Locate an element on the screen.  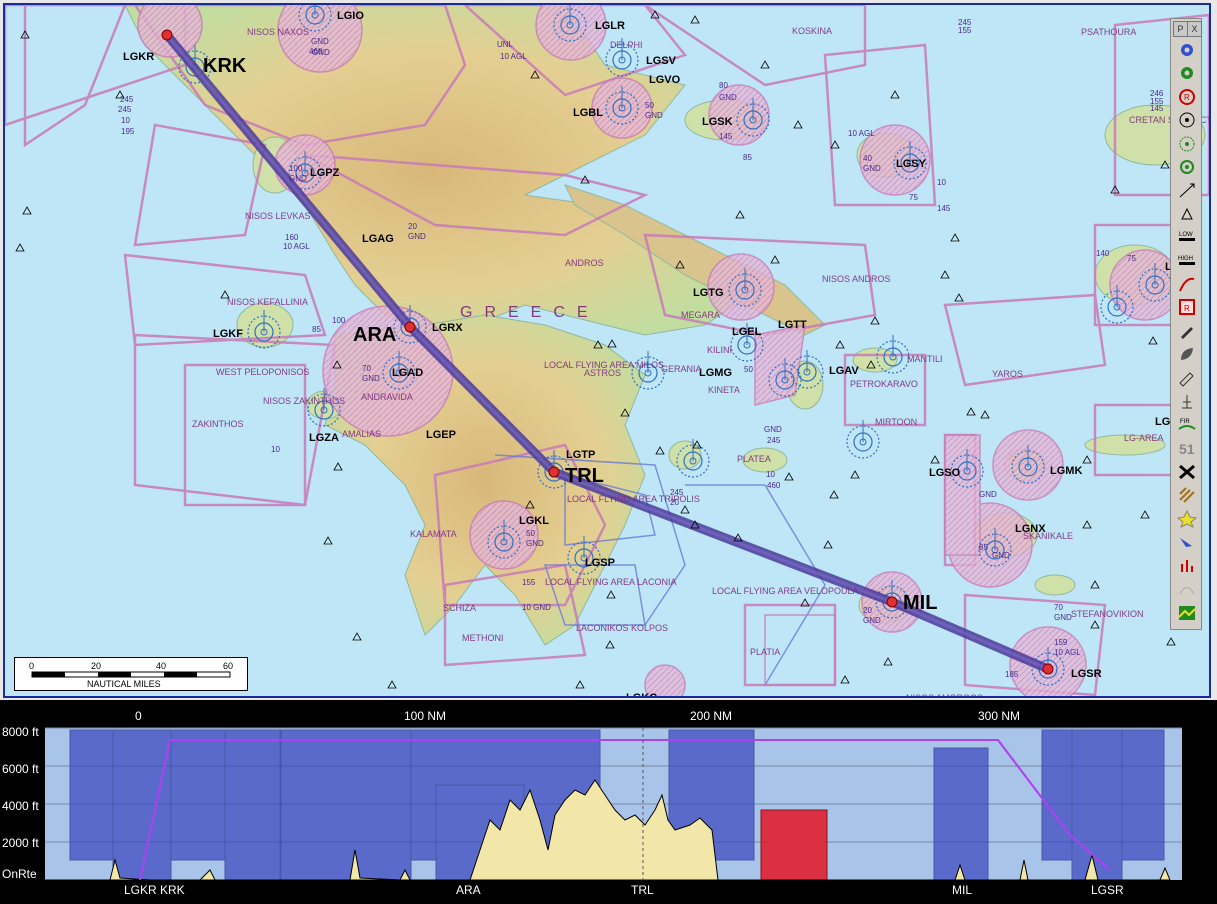
region-label: GERANIA is located at coordinates (681, 369).